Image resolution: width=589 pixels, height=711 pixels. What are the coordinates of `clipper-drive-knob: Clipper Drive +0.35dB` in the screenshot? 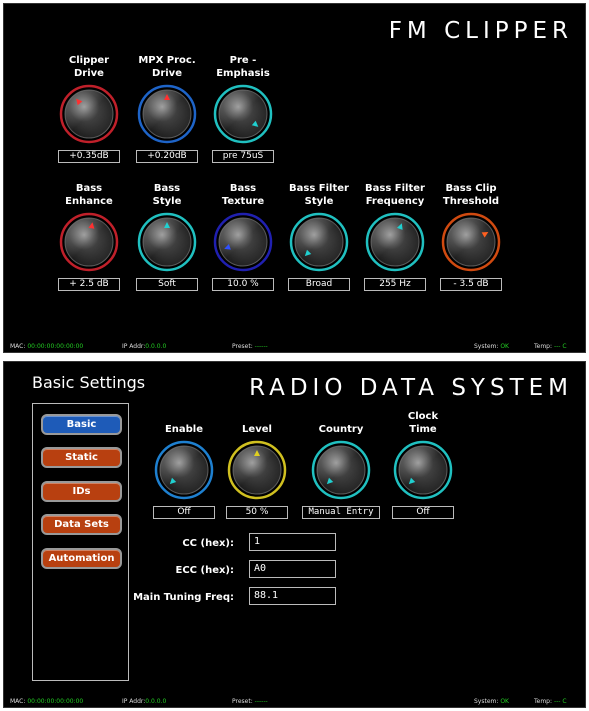 It's located at (89, 108).